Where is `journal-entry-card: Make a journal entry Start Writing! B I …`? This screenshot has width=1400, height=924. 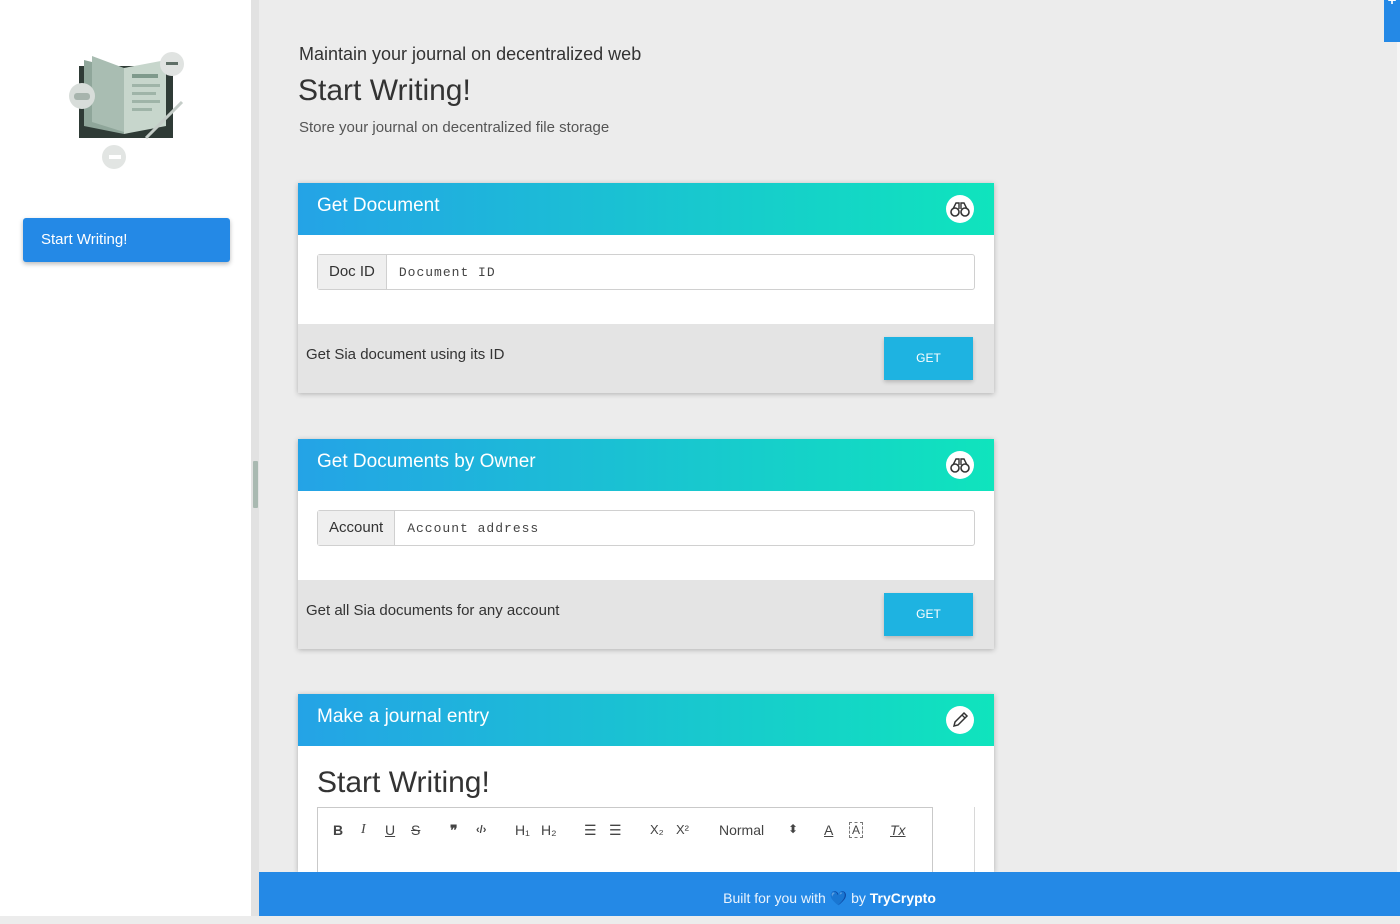 journal-entry-card: Make a journal entry Start Writing! B I … is located at coordinates (646, 785).